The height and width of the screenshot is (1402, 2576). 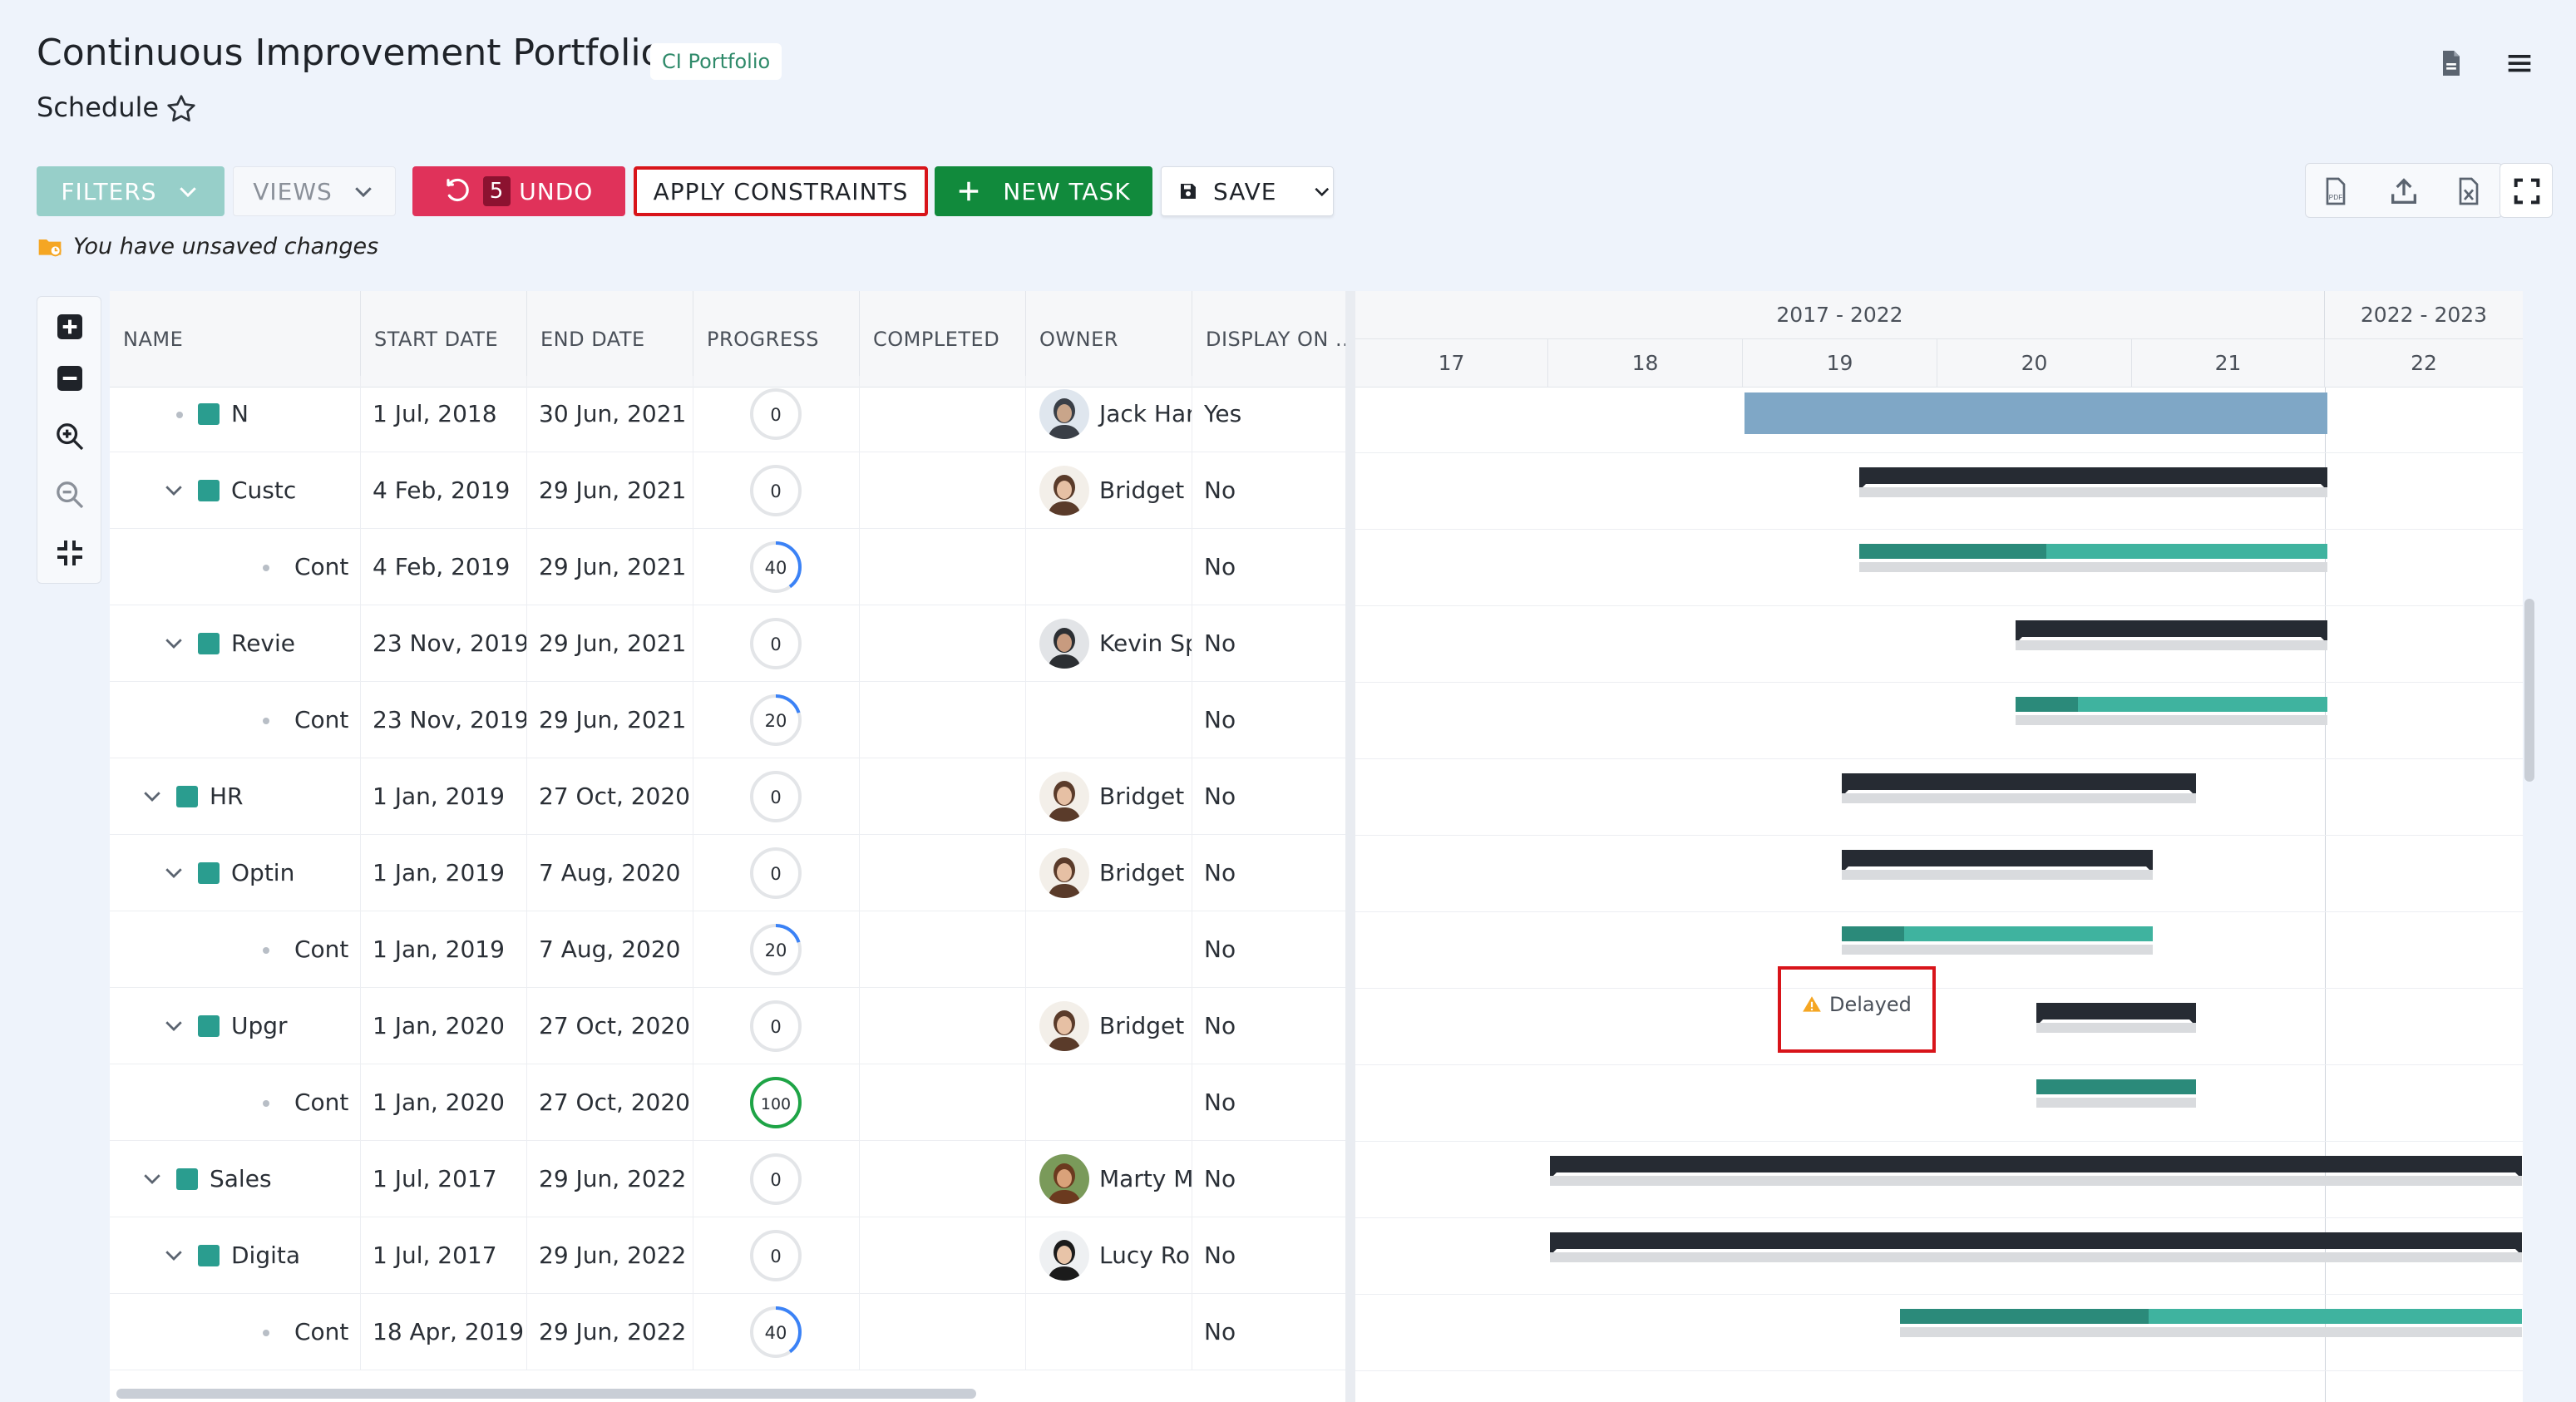 What do you see at coordinates (1109, 873) in the screenshot?
I see `owner-cell: Bridget E` at bounding box center [1109, 873].